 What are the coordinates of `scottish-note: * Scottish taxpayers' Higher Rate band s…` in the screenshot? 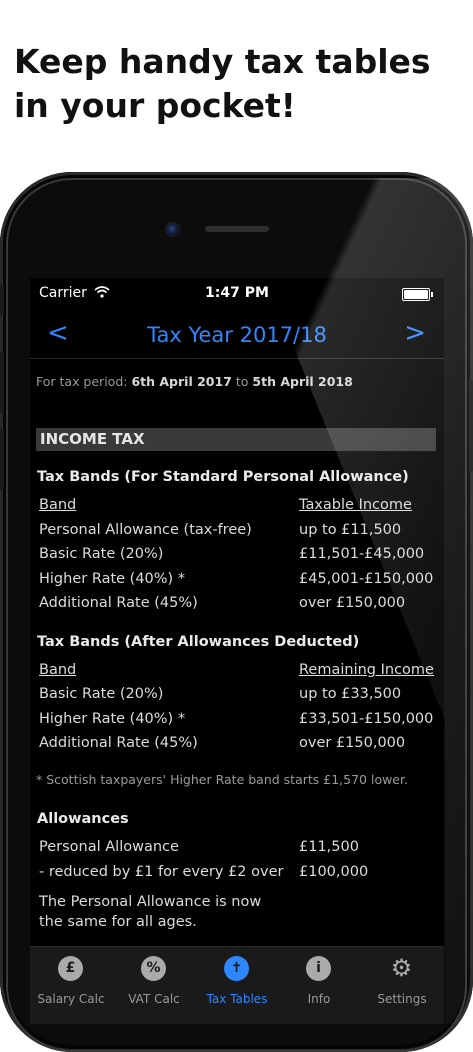 It's located at (222, 779).